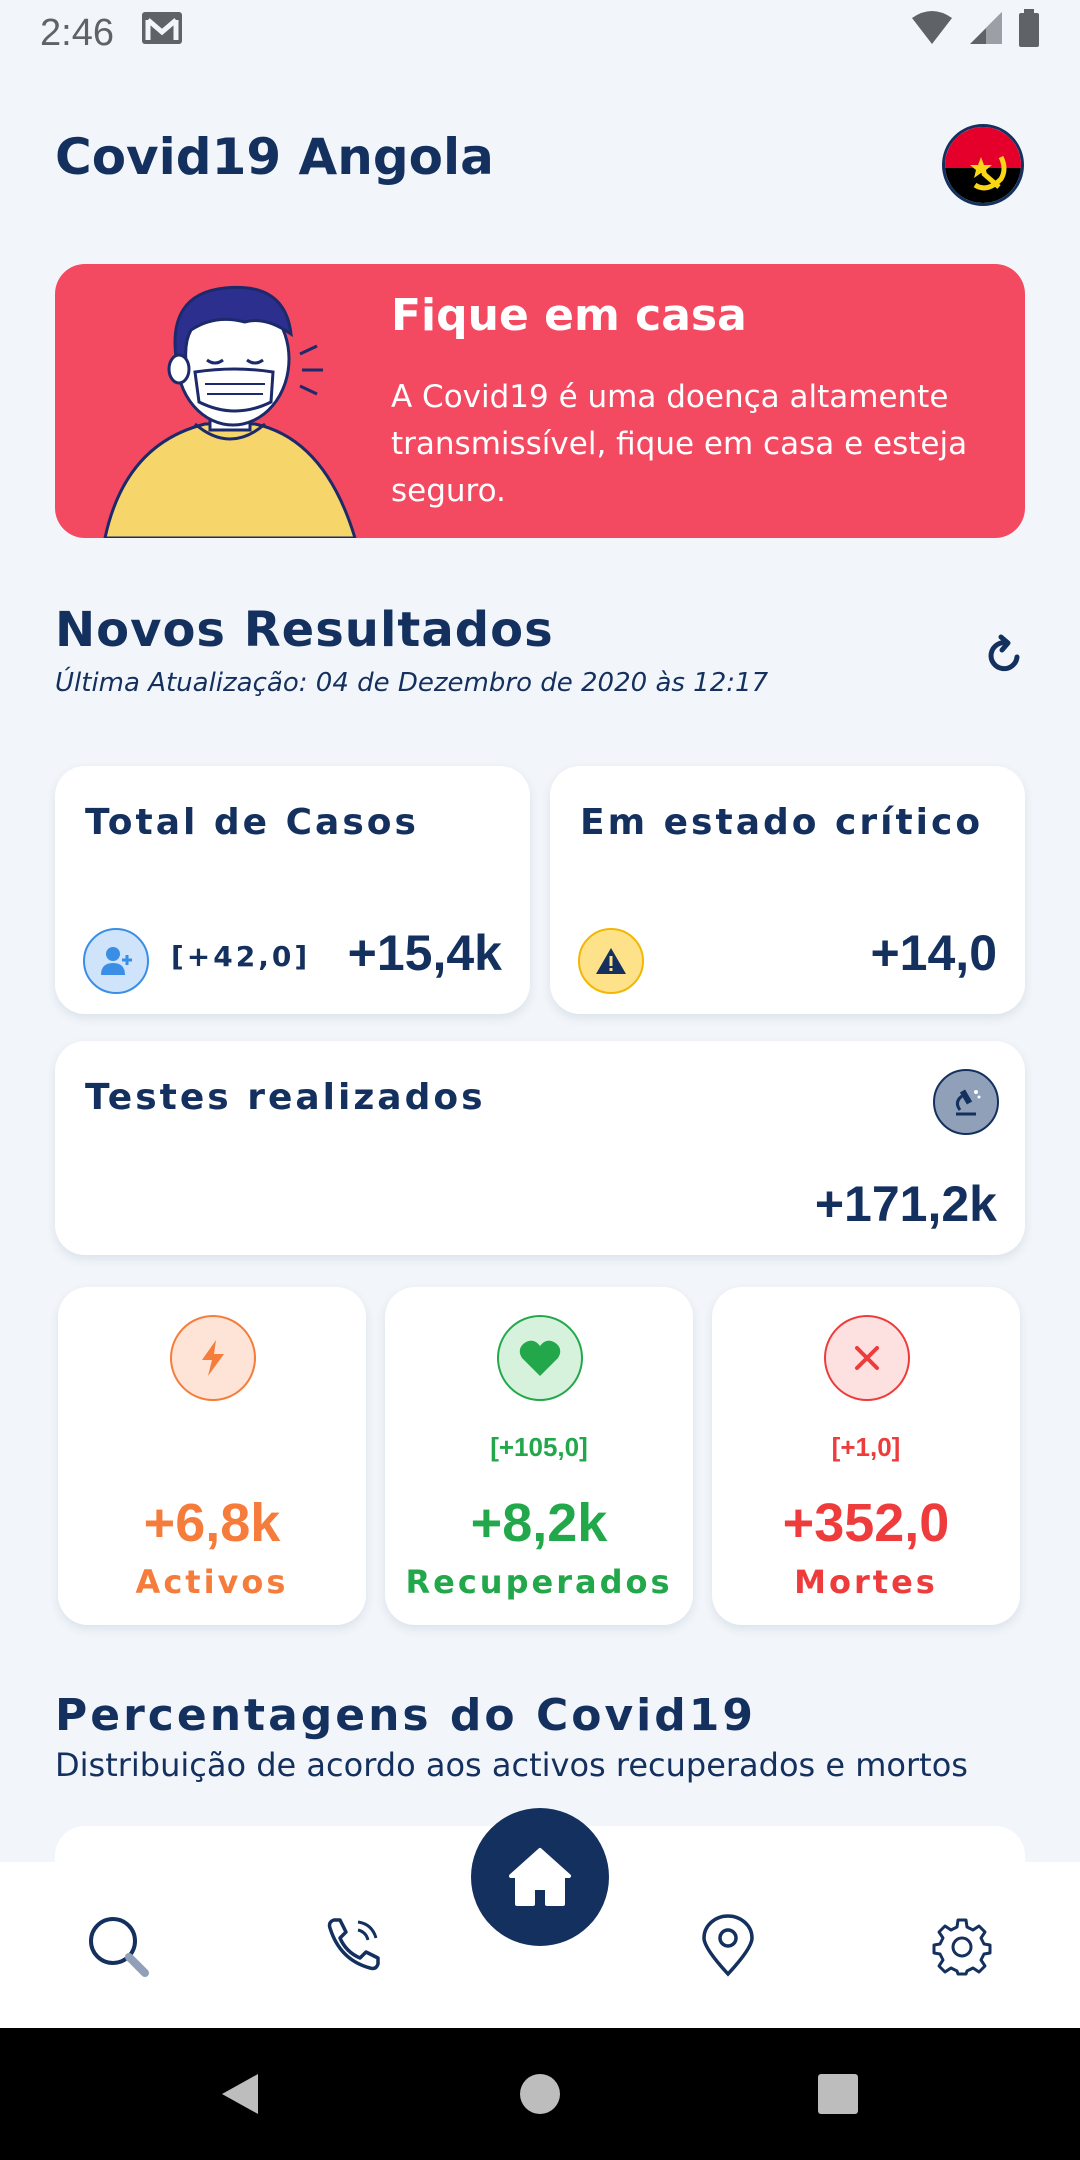 The height and width of the screenshot is (2160, 1080). I want to click on total-cases-label: Total de Casos, so click(252, 822).